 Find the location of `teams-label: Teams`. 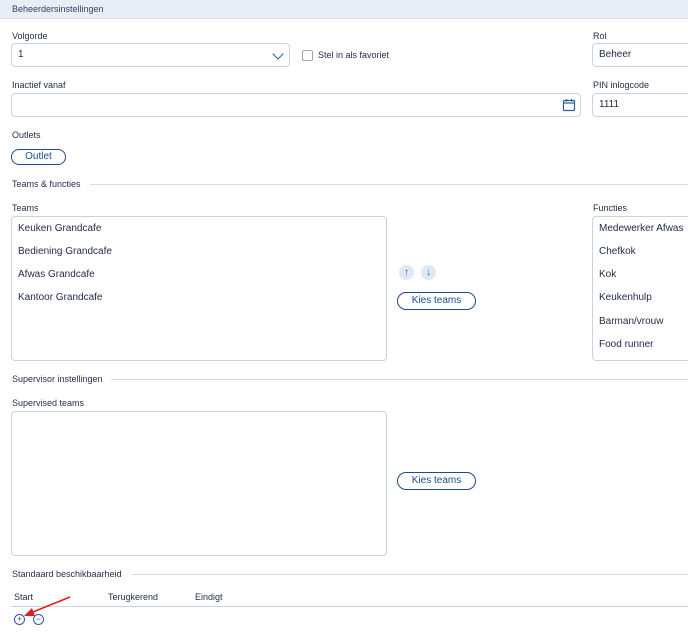

teams-label: Teams is located at coordinates (25, 208).